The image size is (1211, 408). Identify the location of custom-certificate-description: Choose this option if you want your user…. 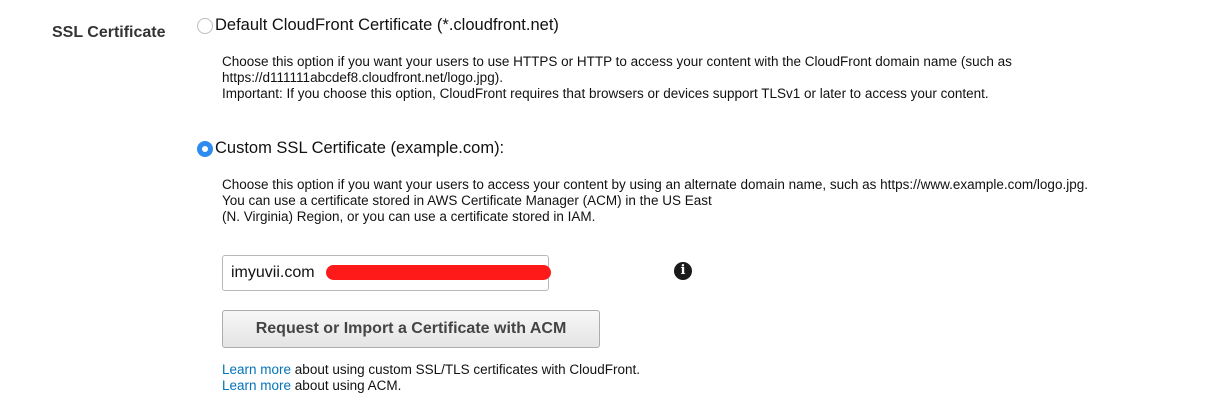
(655, 201).